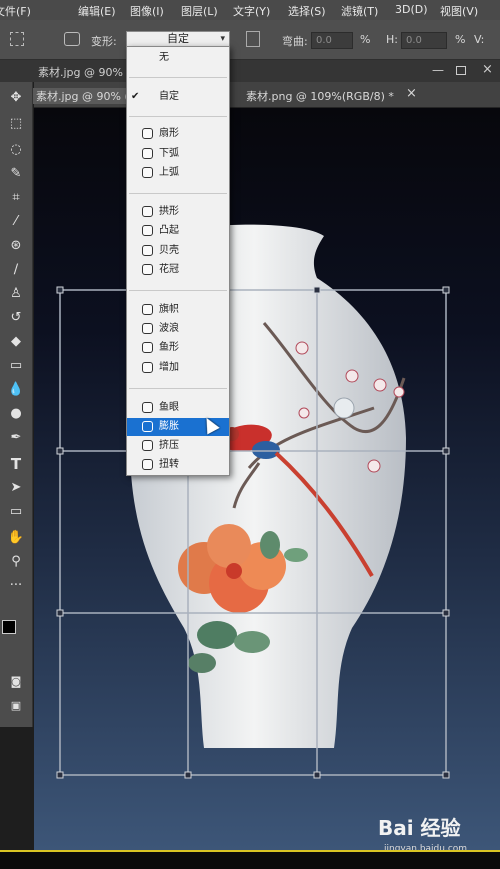 This screenshot has width=500, height=869. What do you see at coordinates (178, 97) in the screenshot?
I see `warp-option-custom: ✔ 自定` at bounding box center [178, 97].